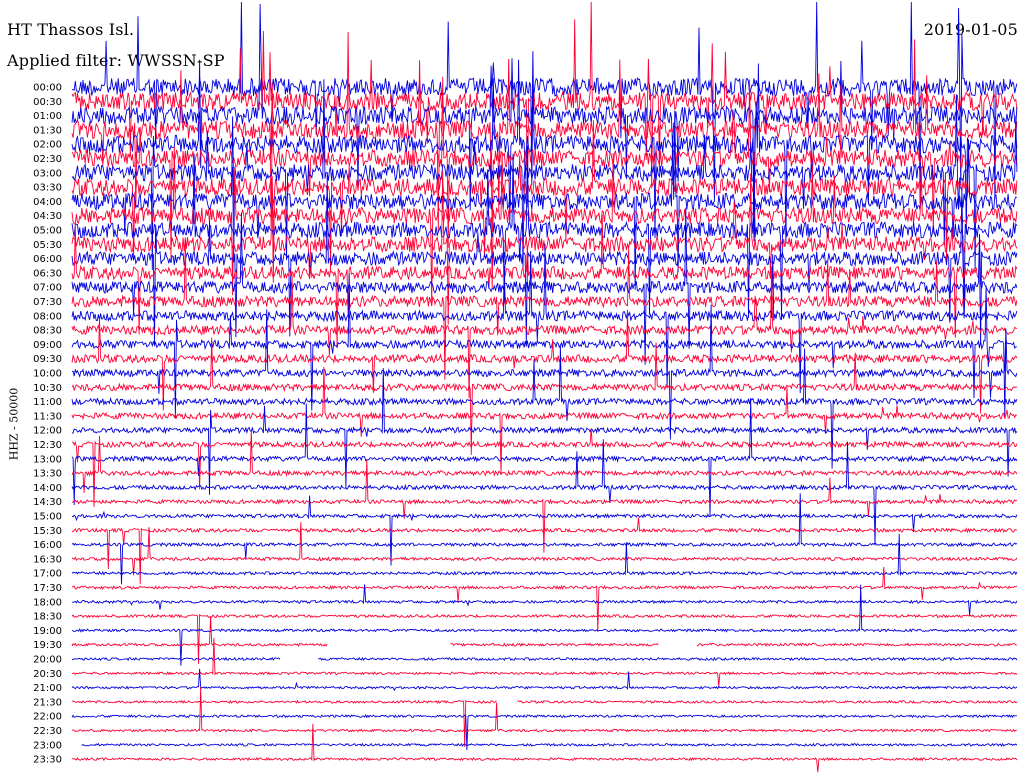 The height and width of the screenshot is (780, 1024). What do you see at coordinates (47, 717) in the screenshot?
I see `time-label: 22:00` at bounding box center [47, 717].